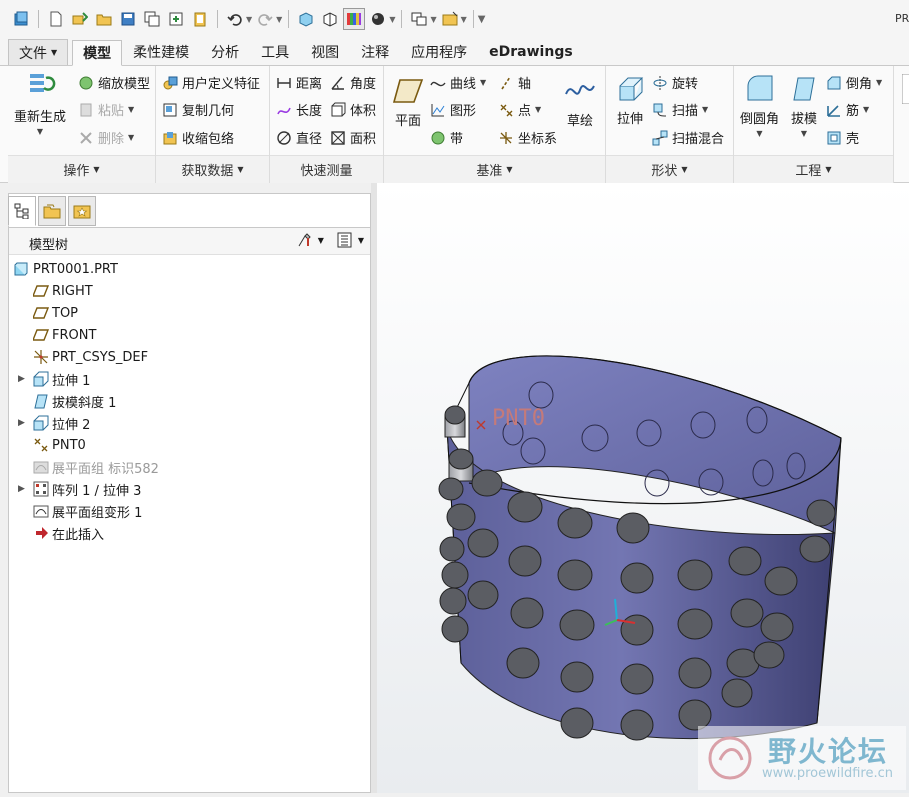 Image resolution: width=909 pixels, height=797 pixels. What do you see at coordinates (353, 82) in the screenshot?
I see `angle-button: 角度` at bounding box center [353, 82].